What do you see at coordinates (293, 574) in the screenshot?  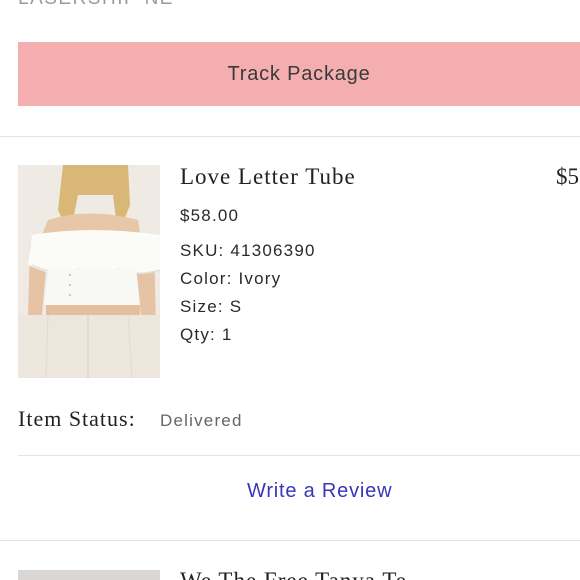 I see `next-product-name: We The Free Tanya Te` at bounding box center [293, 574].